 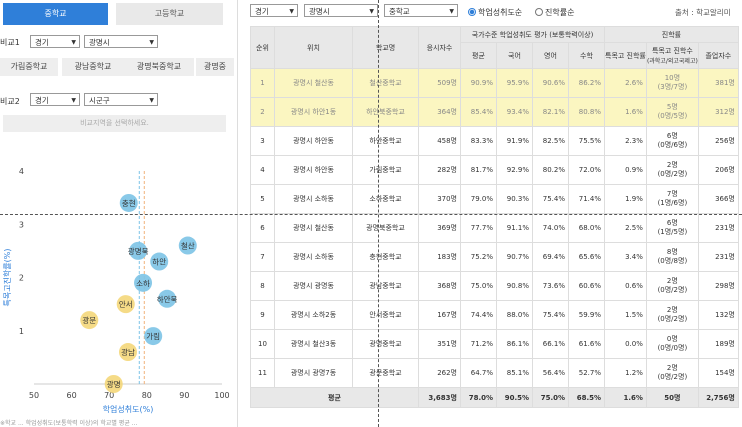 I want to click on cell-math: 72.0%, so click(x=586, y=170).